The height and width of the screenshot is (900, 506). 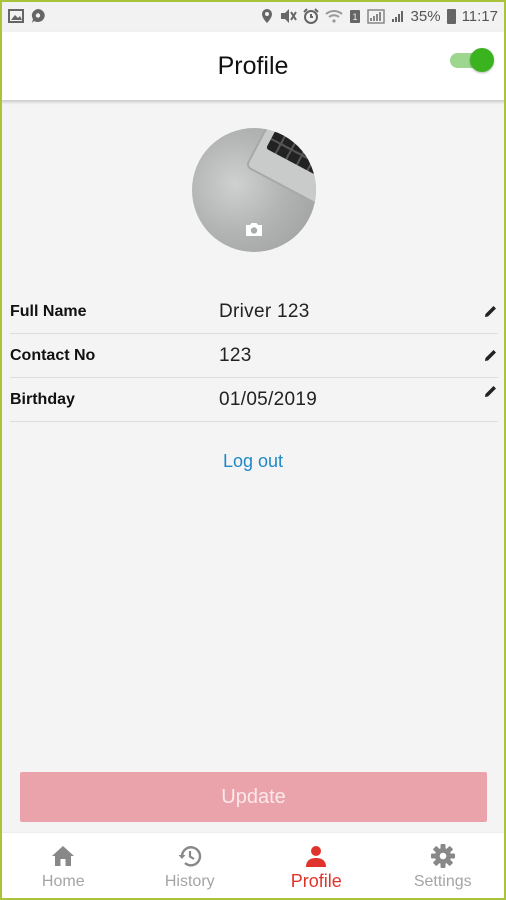 What do you see at coordinates (189, 856) in the screenshot?
I see `history-icon` at bounding box center [189, 856].